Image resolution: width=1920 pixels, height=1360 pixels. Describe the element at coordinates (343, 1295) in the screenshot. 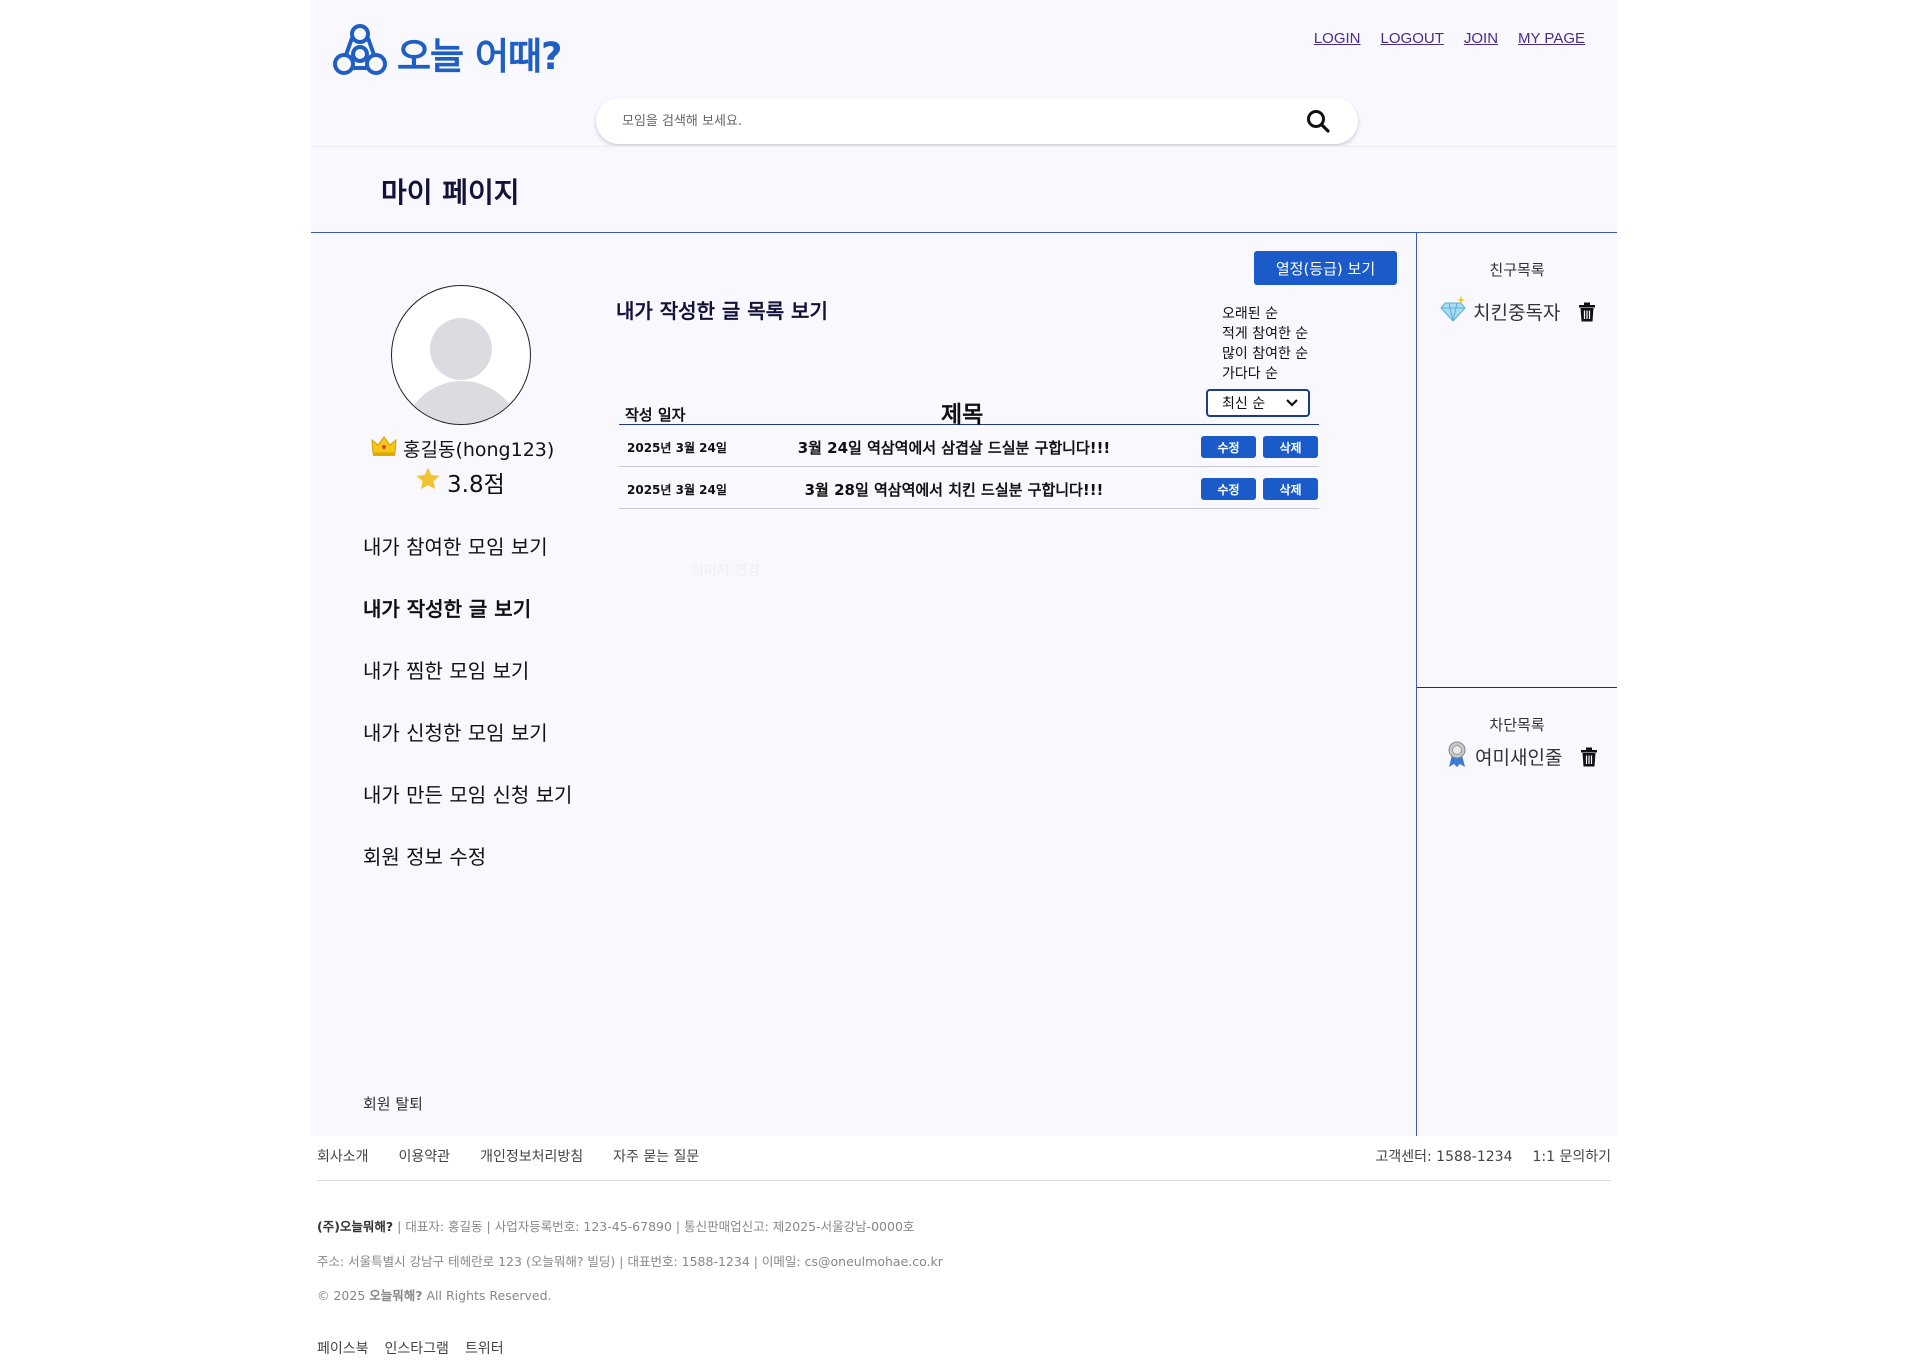

I see `copyright-prefix: © 2025` at that location.